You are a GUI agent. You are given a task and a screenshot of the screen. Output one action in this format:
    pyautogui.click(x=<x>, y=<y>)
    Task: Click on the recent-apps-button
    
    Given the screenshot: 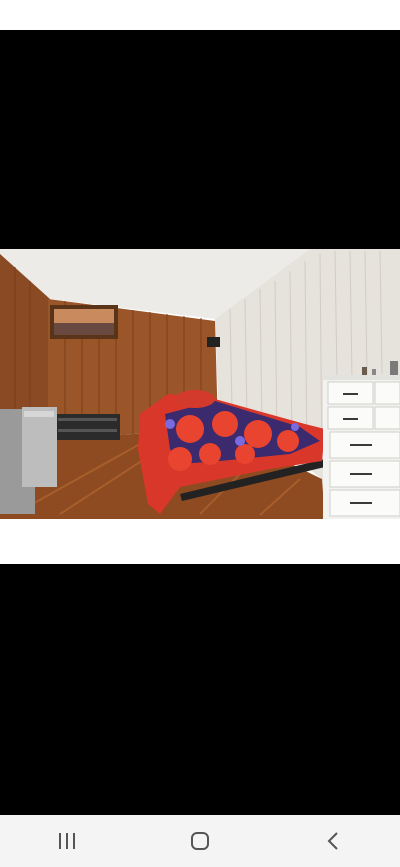 What is the action you would take?
    pyautogui.click(x=67, y=841)
    